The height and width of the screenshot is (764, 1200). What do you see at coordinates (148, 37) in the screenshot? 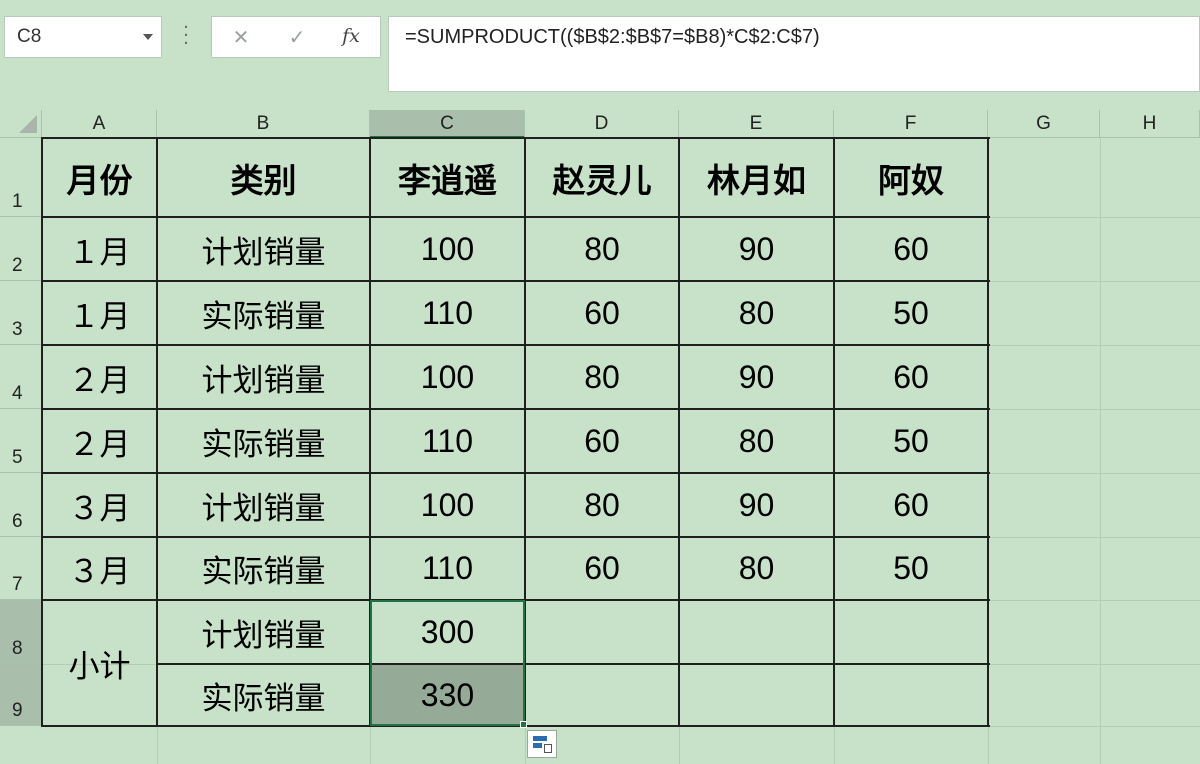
I see `chevron-down-icon` at bounding box center [148, 37].